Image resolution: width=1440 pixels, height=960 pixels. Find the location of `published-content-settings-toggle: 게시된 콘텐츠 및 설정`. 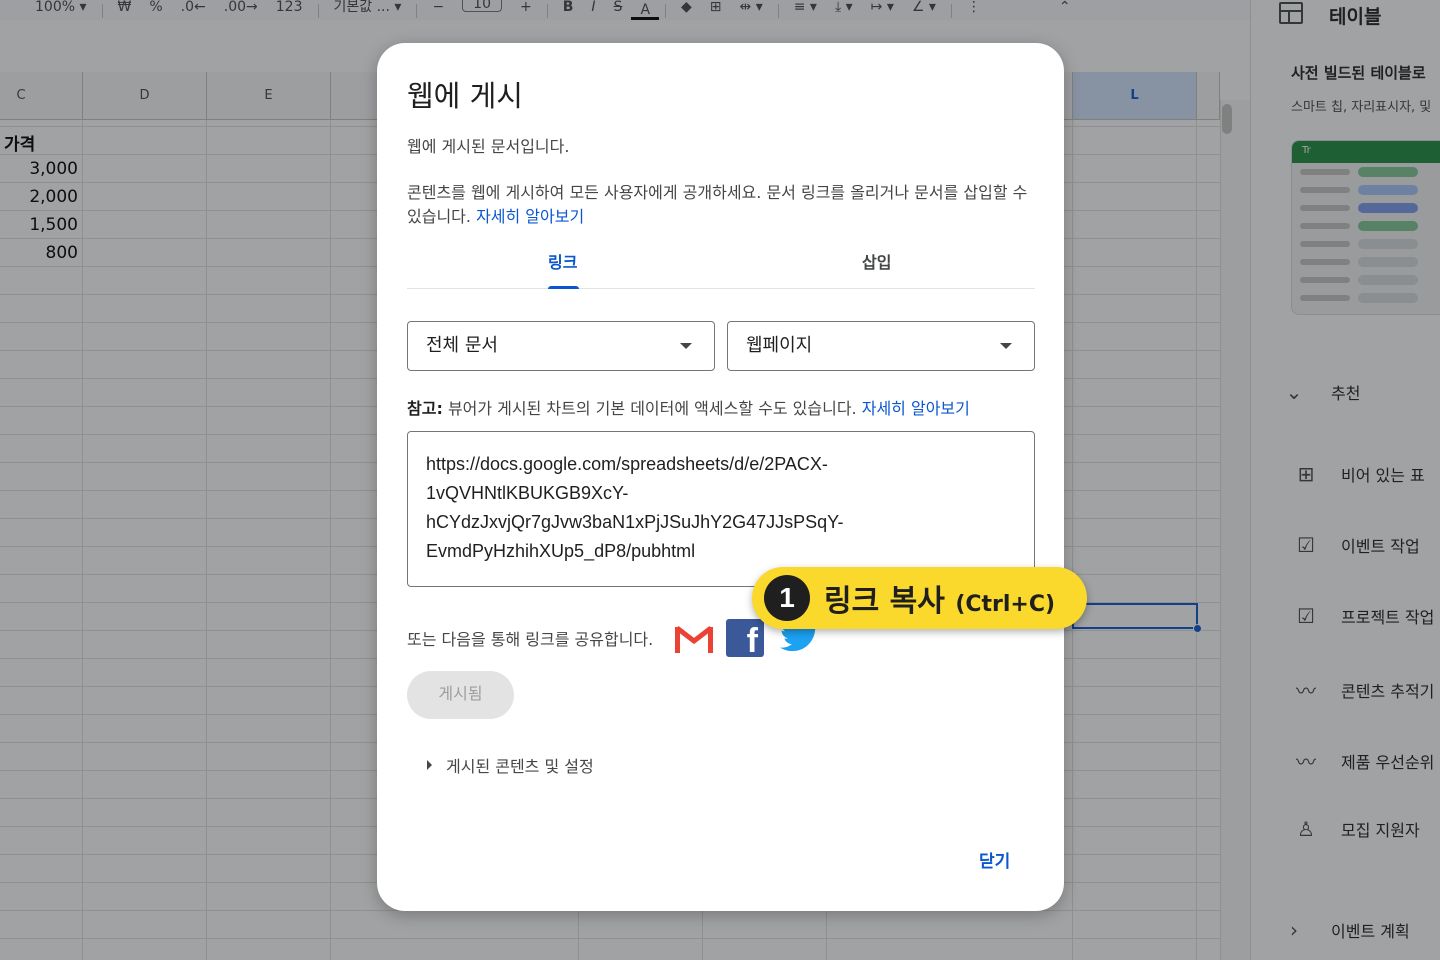

published-content-settings-toggle: 게시된 콘텐츠 및 설정 is located at coordinates (510, 765).